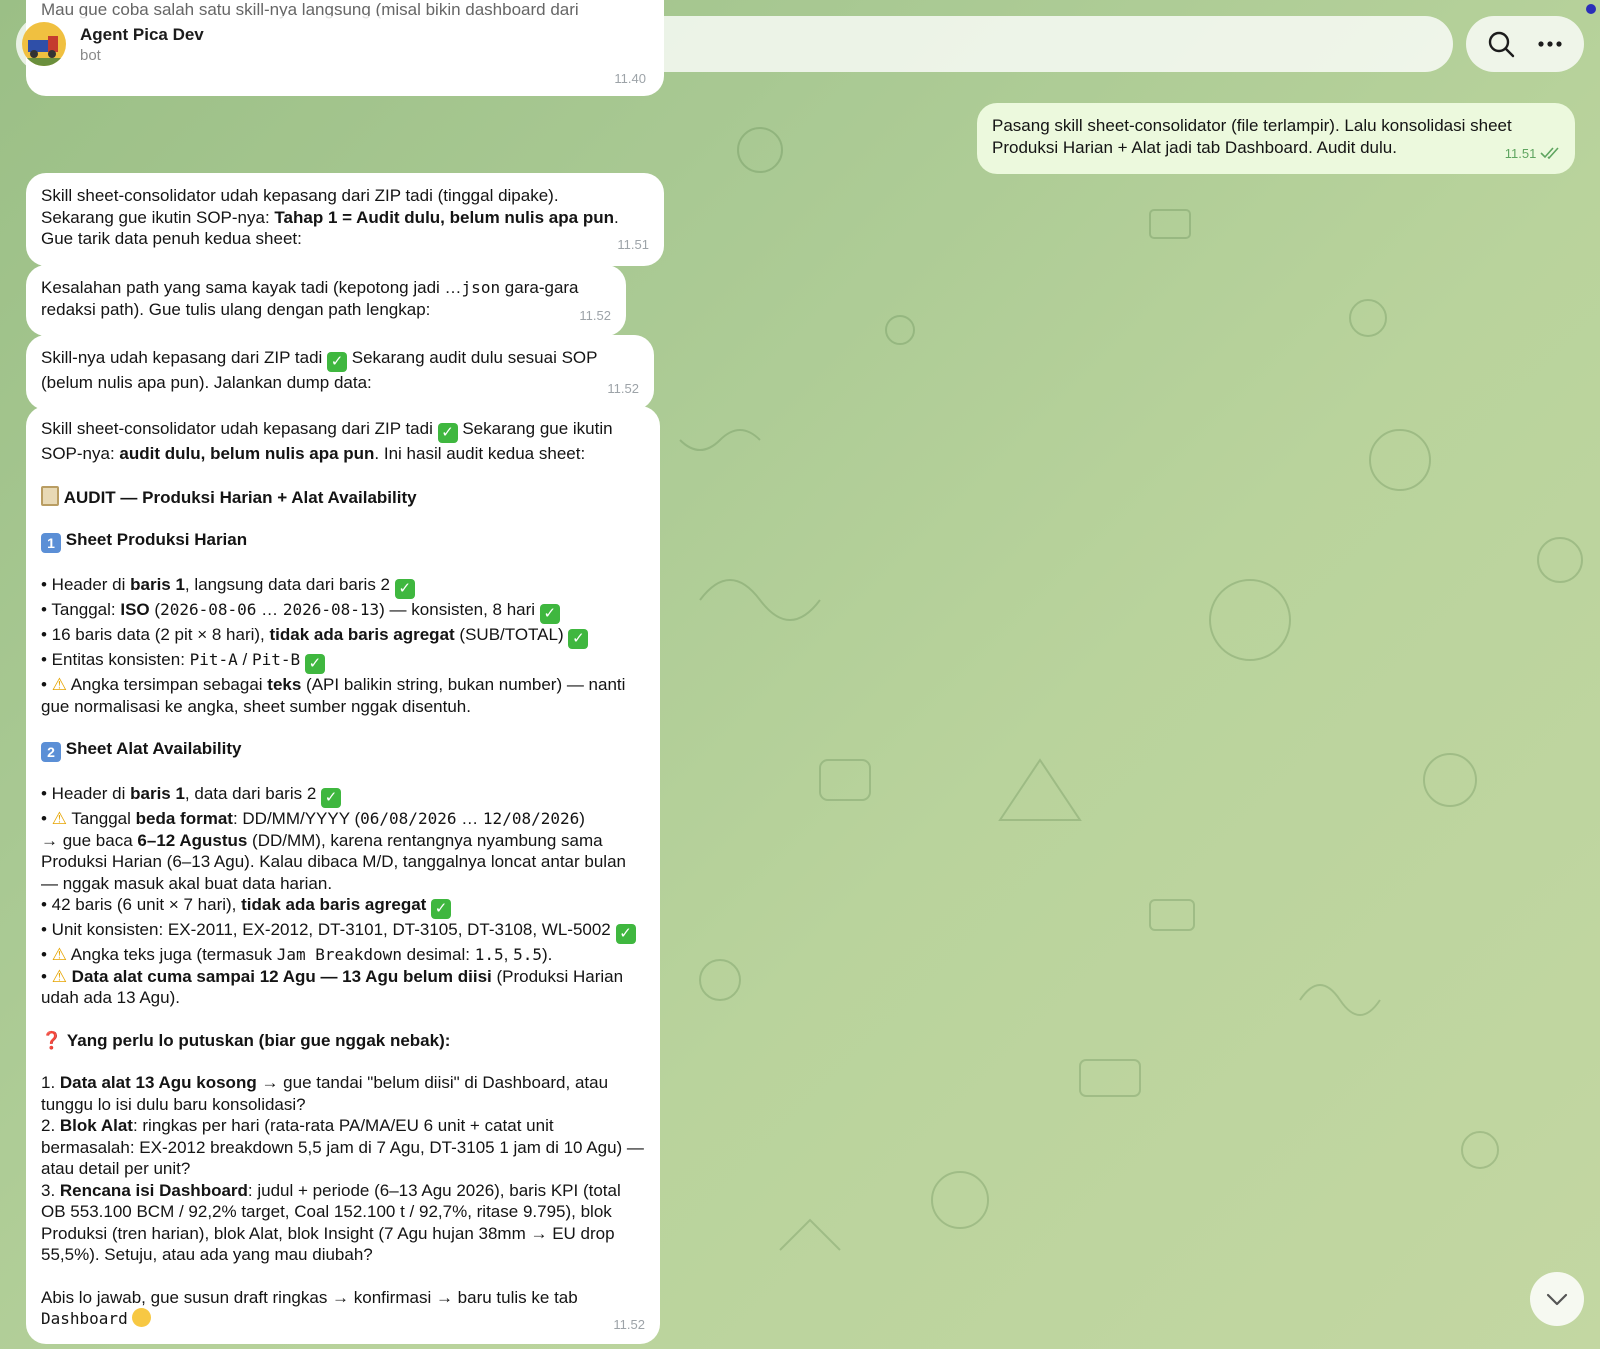  What do you see at coordinates (184, 357) in the screenshot?
I see `message-text: Skill-nya udah kepasang dari ZIP tadi` at bounding box center [184, 357].